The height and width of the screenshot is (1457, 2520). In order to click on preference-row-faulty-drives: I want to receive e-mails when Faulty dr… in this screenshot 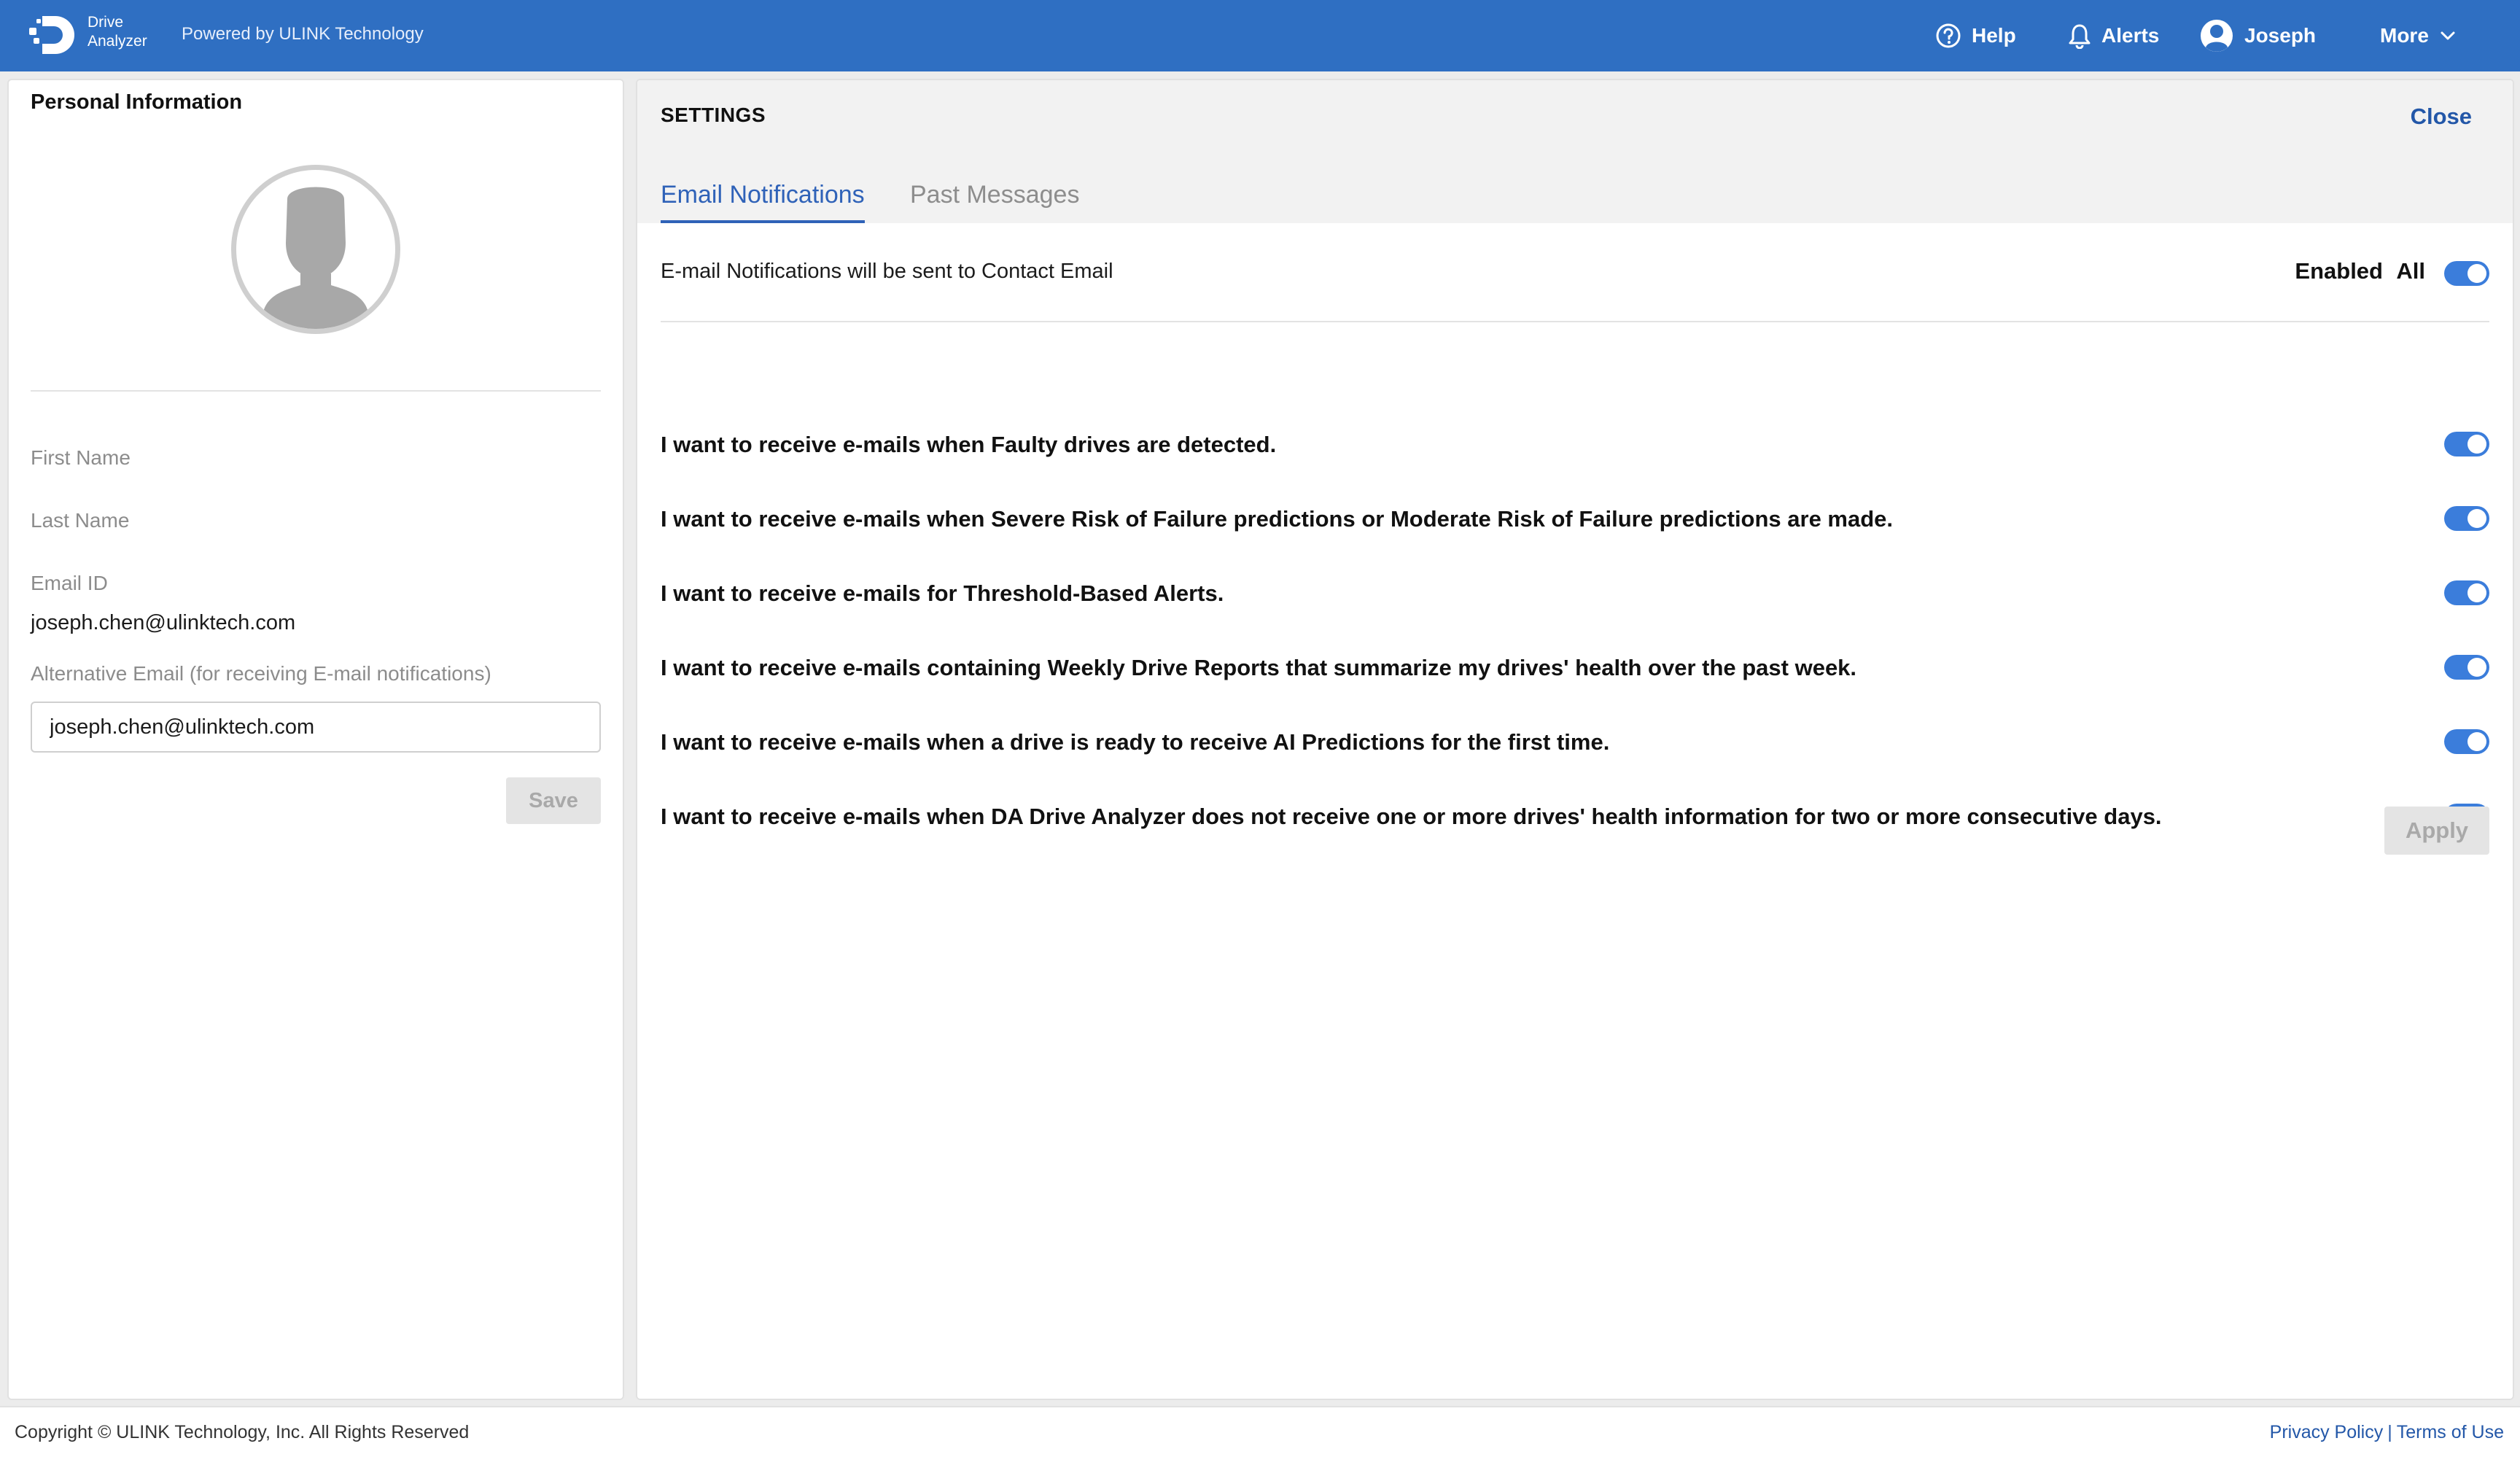, I will do `click(1575, 445)`.